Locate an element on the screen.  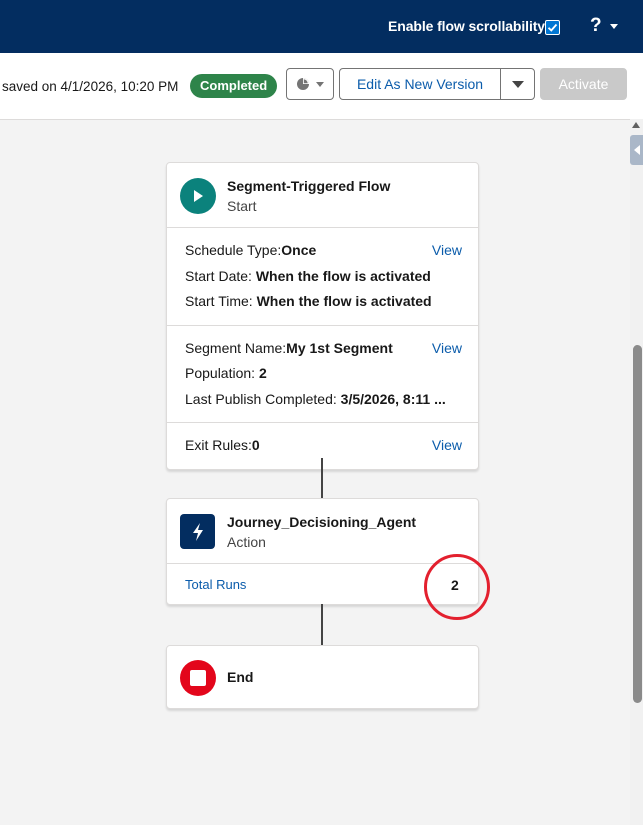
scroll-up-arrow is located at coordinates (636, 125).